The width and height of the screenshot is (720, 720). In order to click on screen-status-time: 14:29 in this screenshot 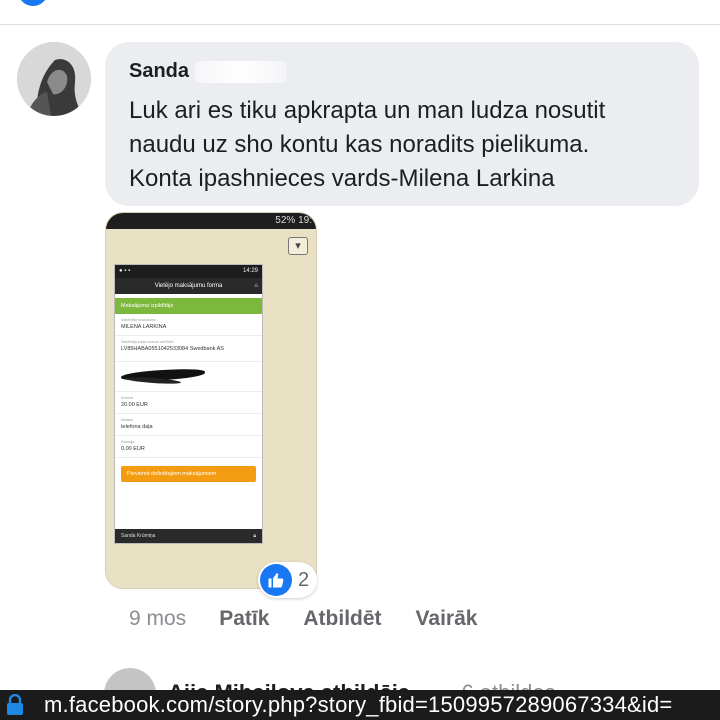, I will do `click(250, 271)`.